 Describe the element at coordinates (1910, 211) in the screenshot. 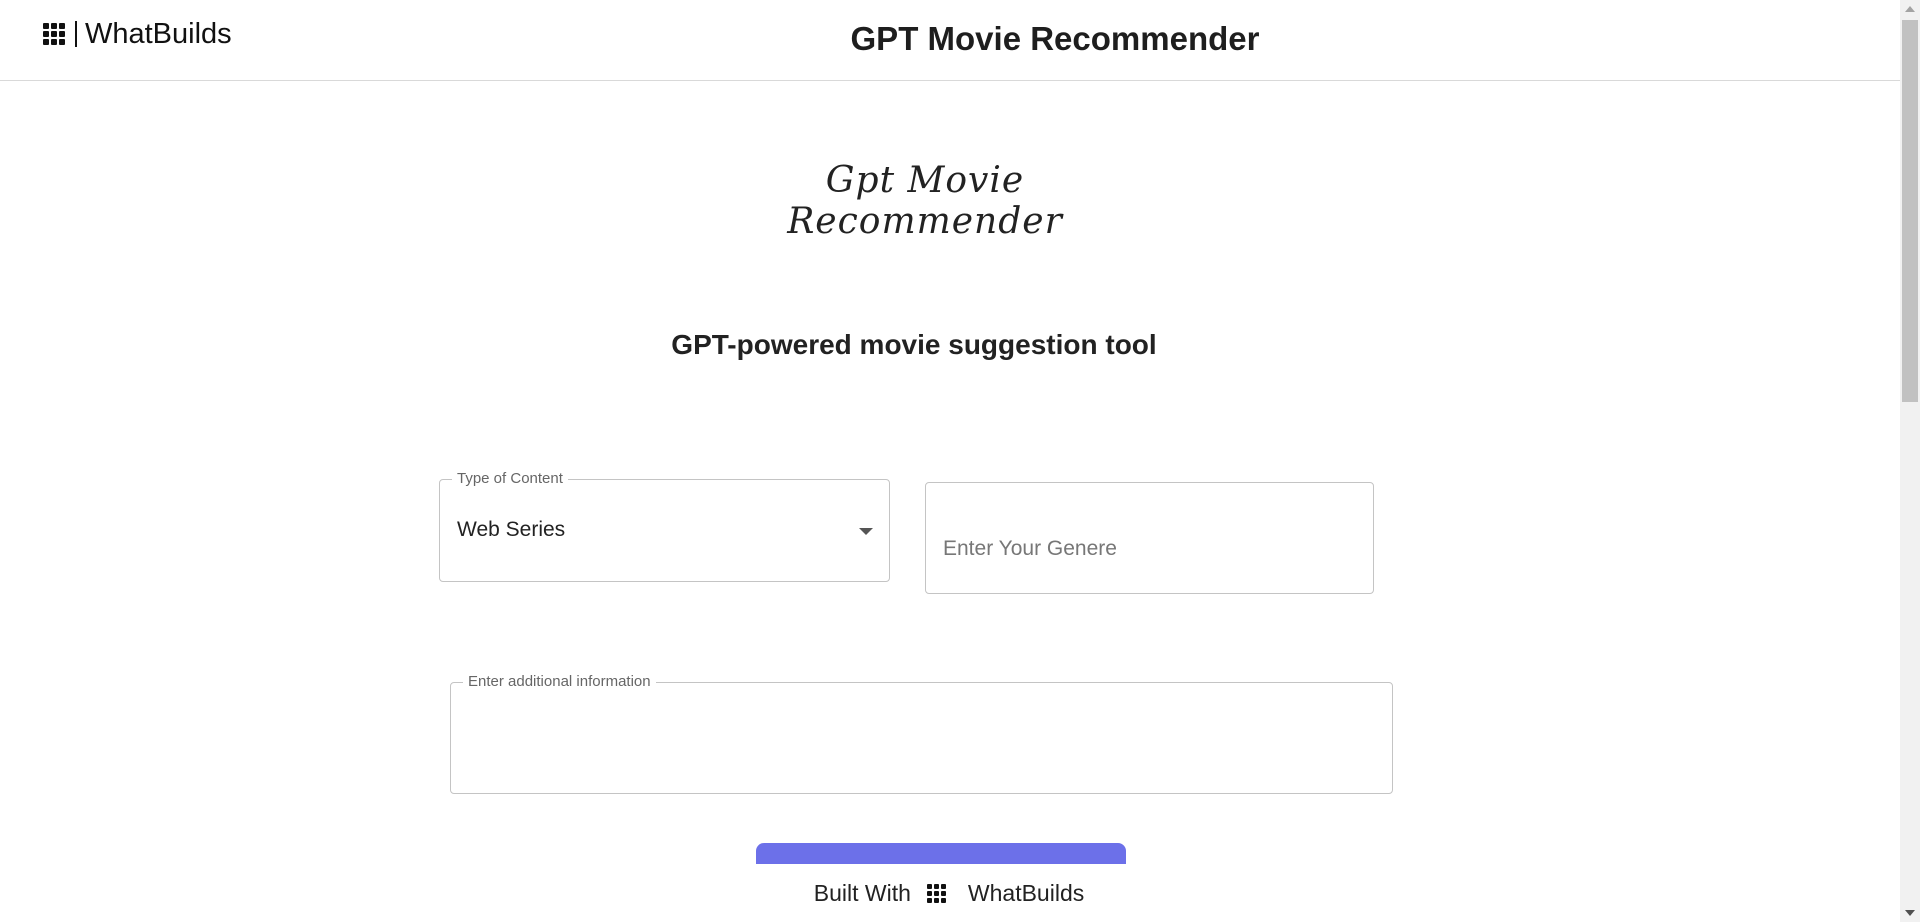

I see `scrollbar-thumb` at that location.